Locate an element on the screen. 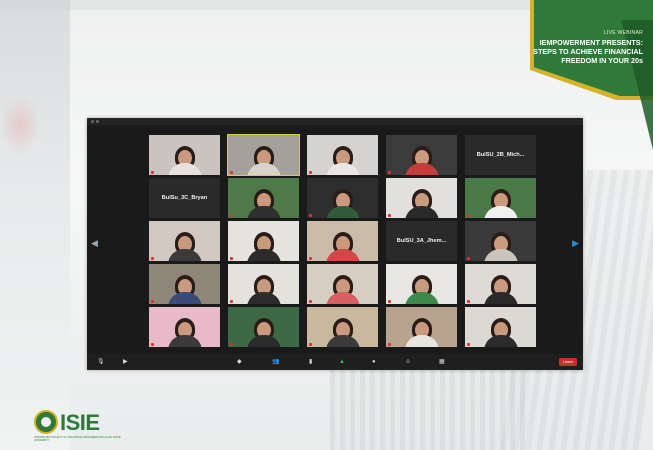 The image size is (653, 450). background-building-bottom is located at coordinates (430, 405).